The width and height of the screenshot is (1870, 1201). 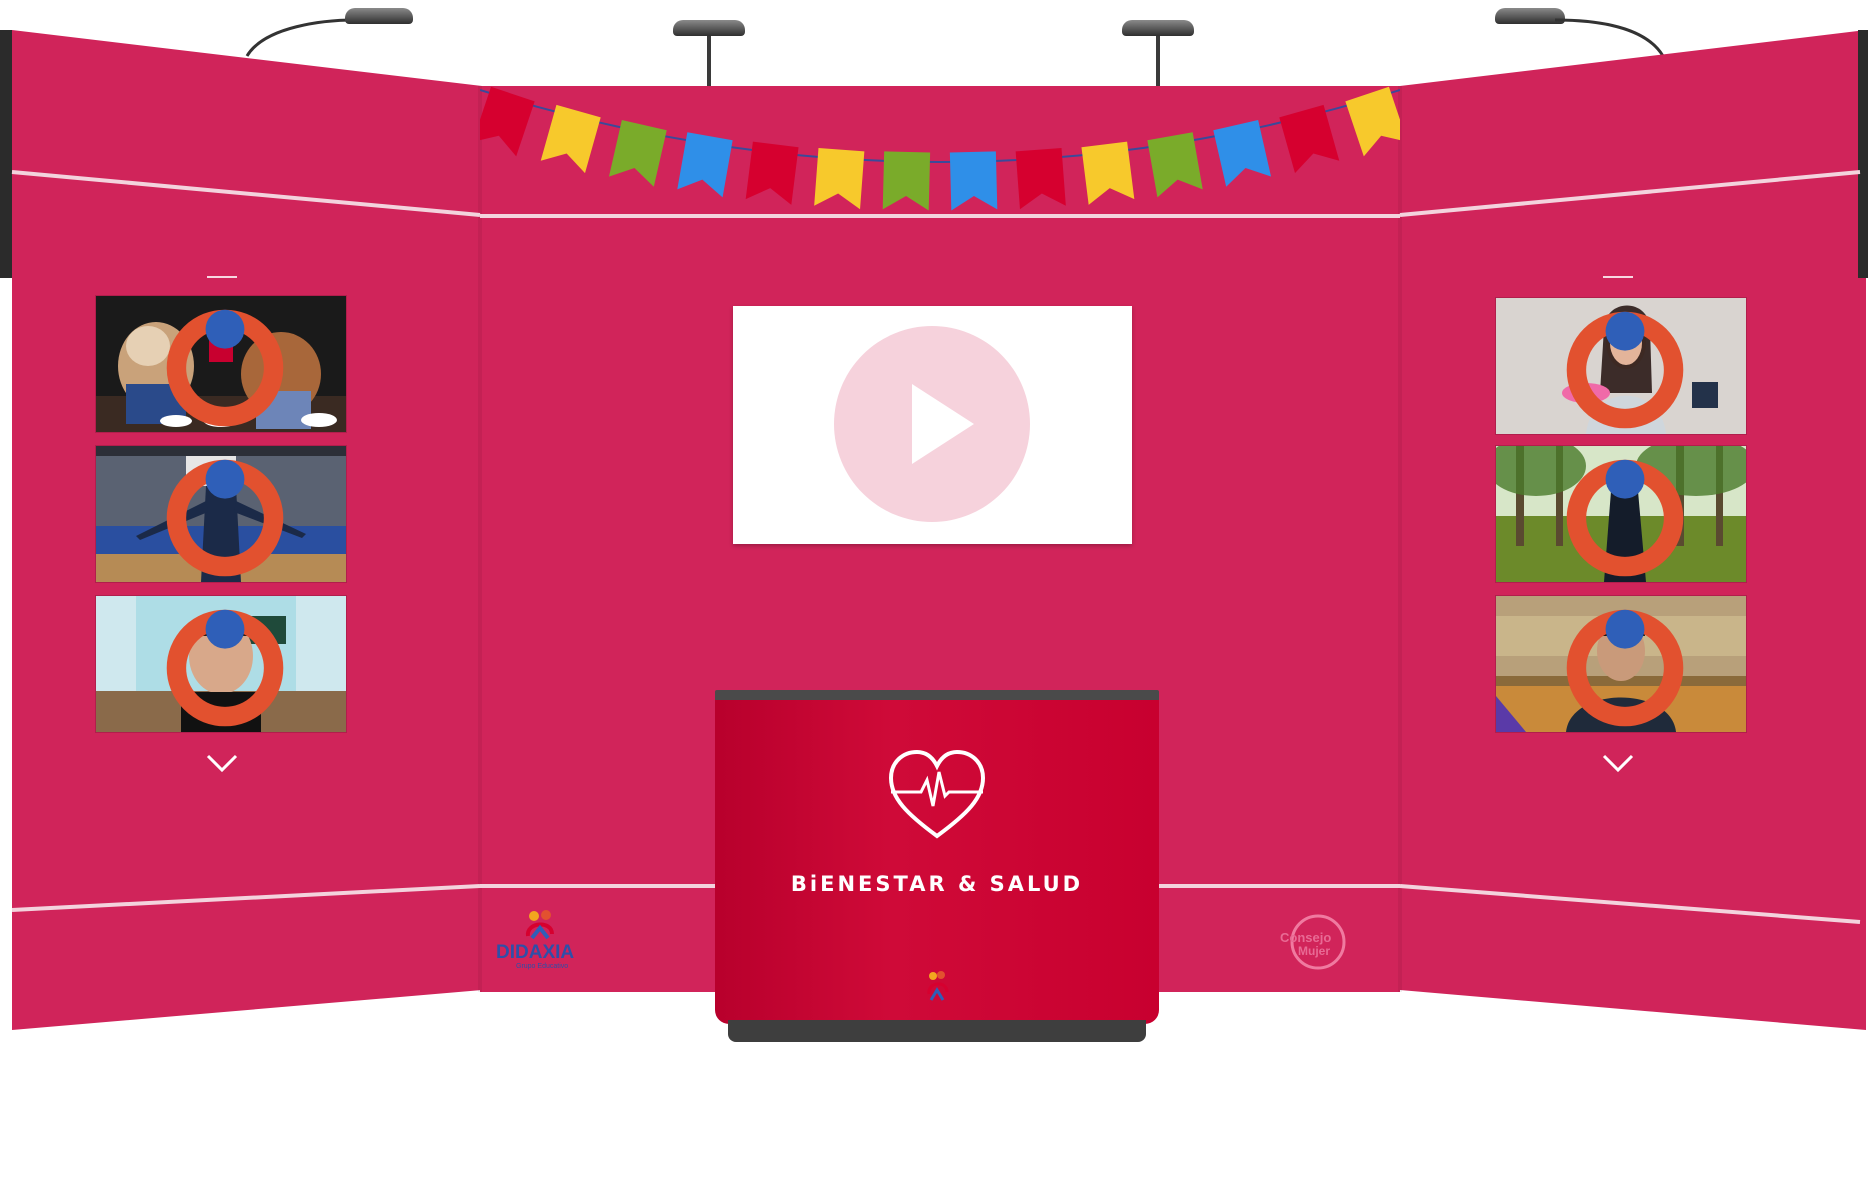 I want to click on woman-holding-objects-video, so click(x=1621, y=366).